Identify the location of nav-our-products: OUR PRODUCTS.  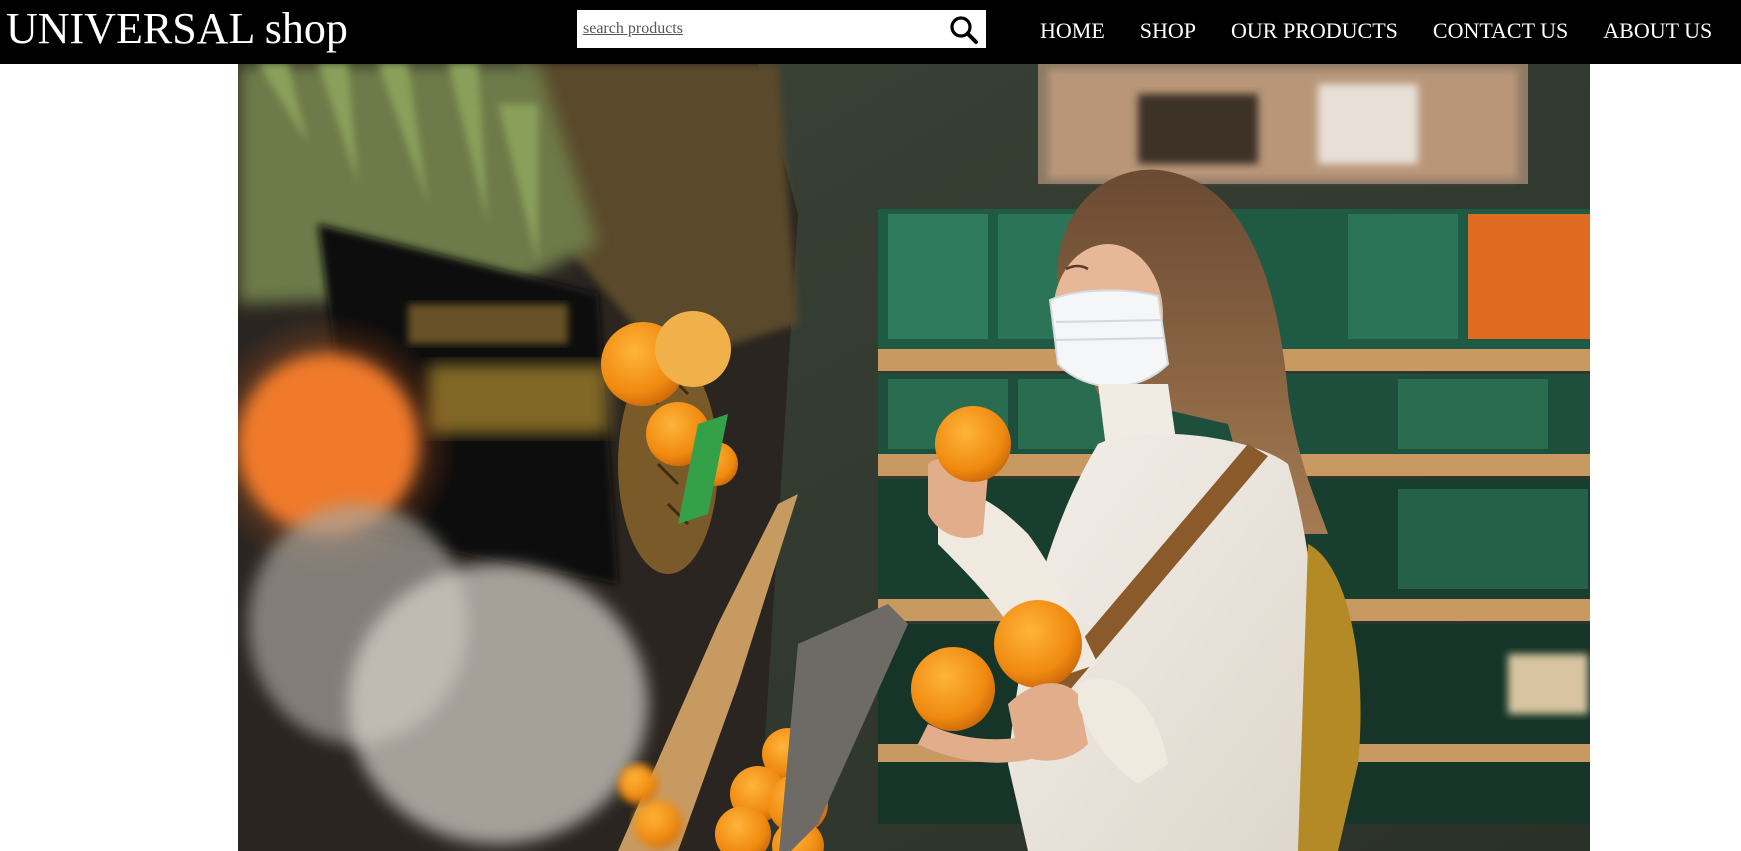
(1314, 31).